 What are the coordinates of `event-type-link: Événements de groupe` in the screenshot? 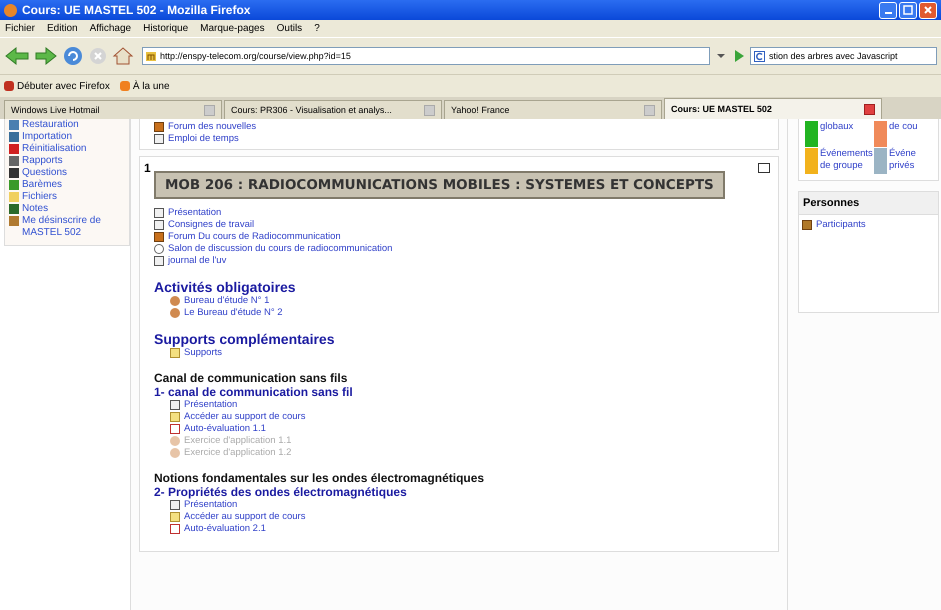 It's located at (846, 160).